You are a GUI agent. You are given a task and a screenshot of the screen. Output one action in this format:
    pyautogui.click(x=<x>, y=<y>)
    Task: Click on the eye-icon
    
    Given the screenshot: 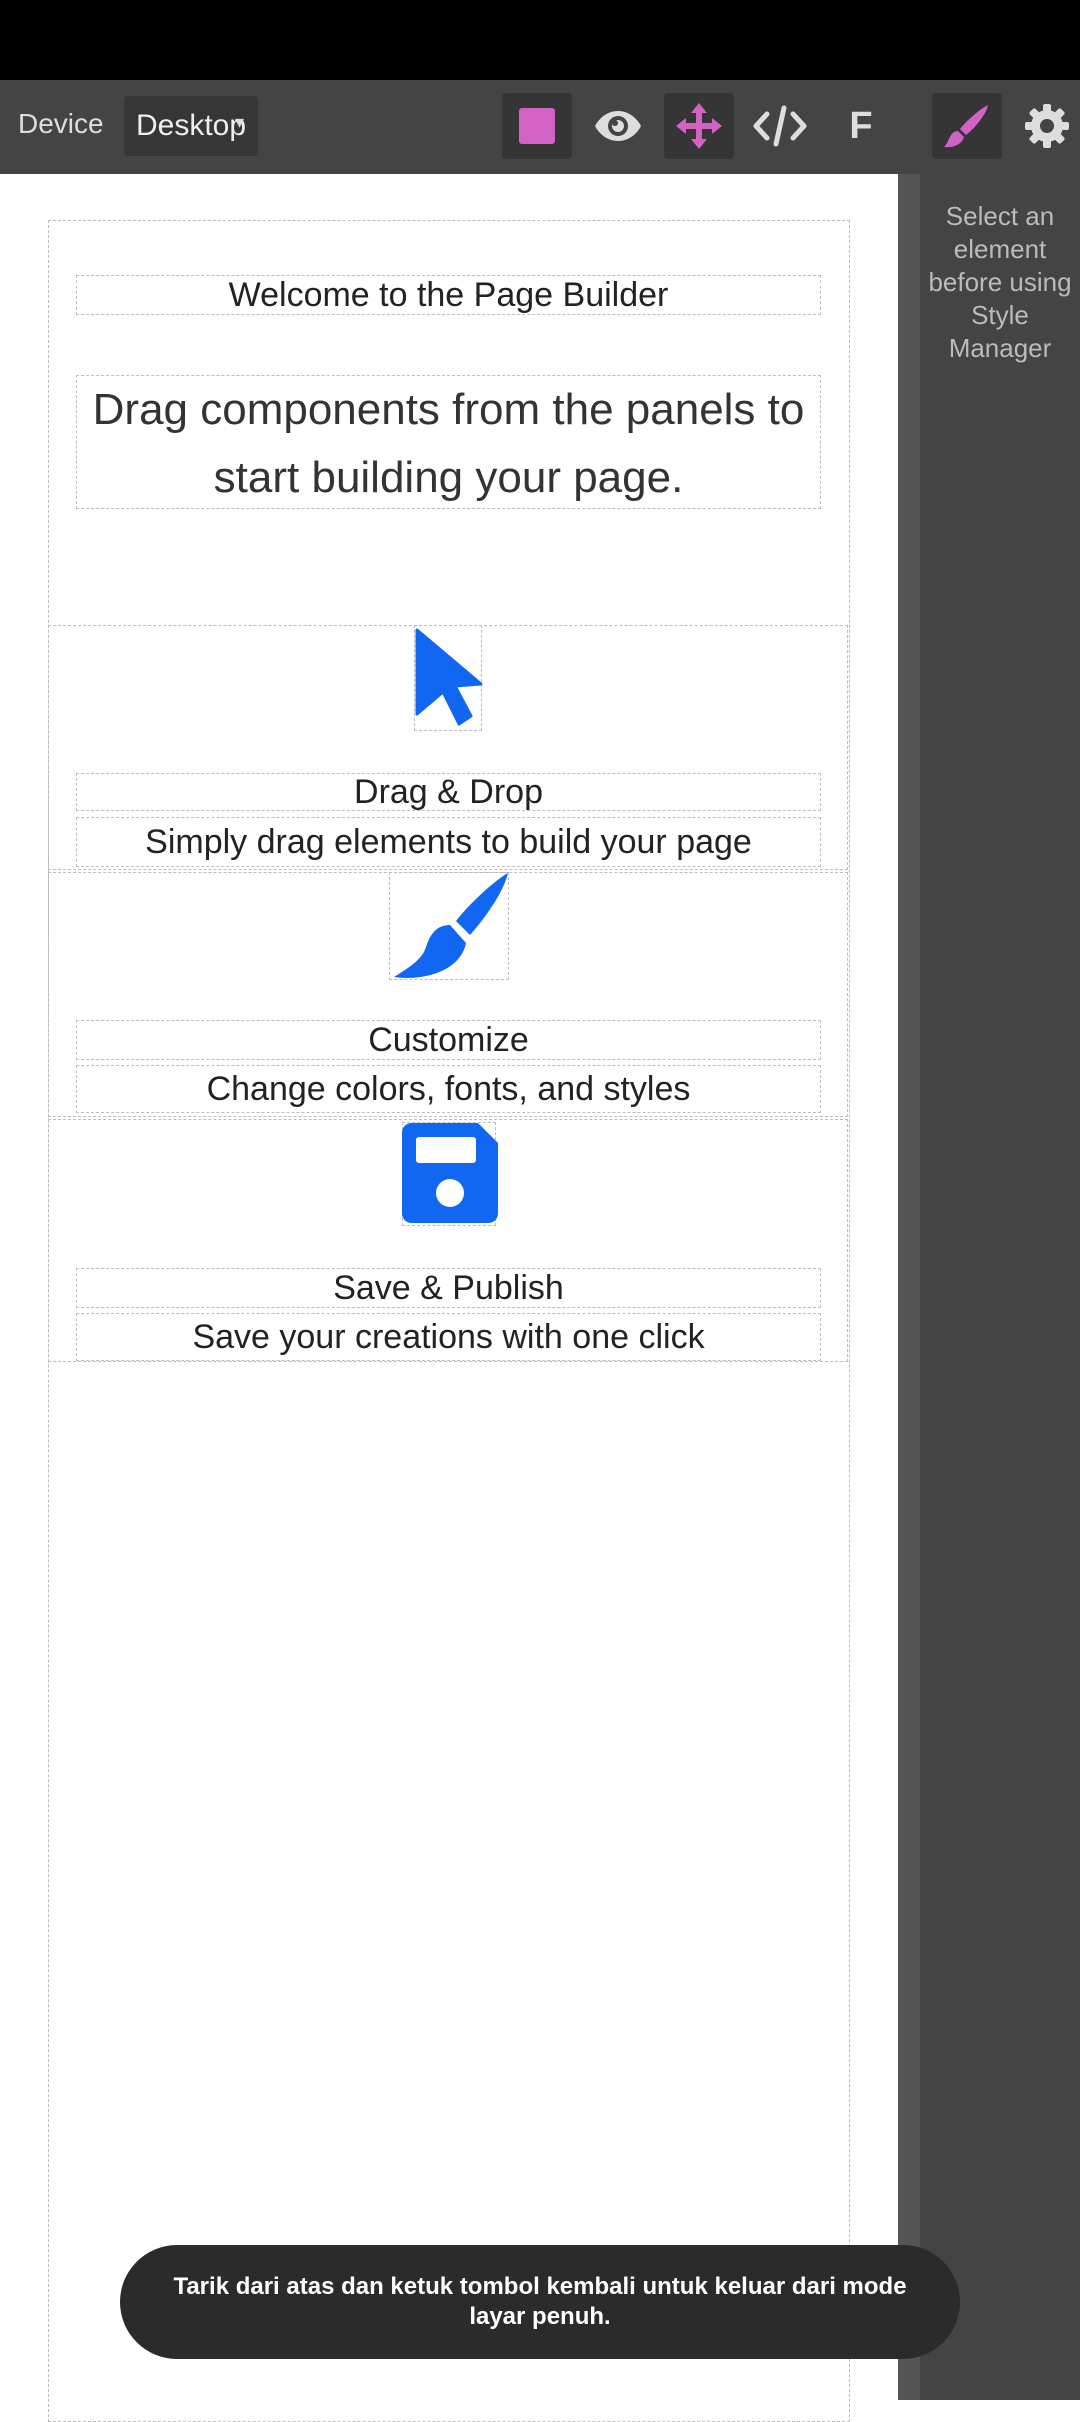 What is the action you would take?
    pyautogui.click(x=618, y=126)
    